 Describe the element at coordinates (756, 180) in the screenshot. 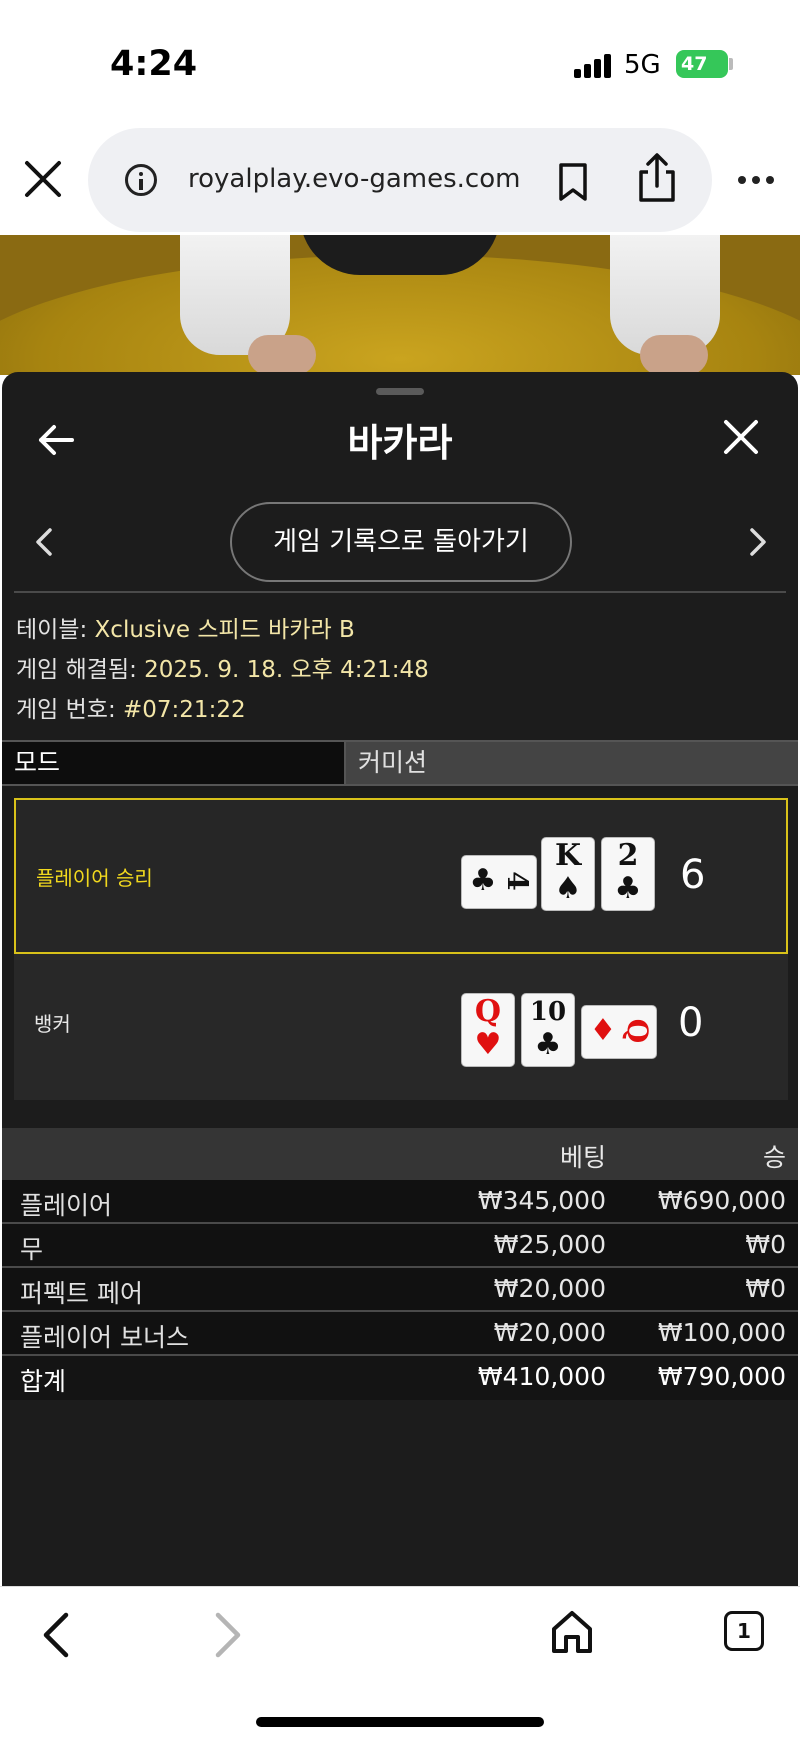

I see `more-icon` at that location.